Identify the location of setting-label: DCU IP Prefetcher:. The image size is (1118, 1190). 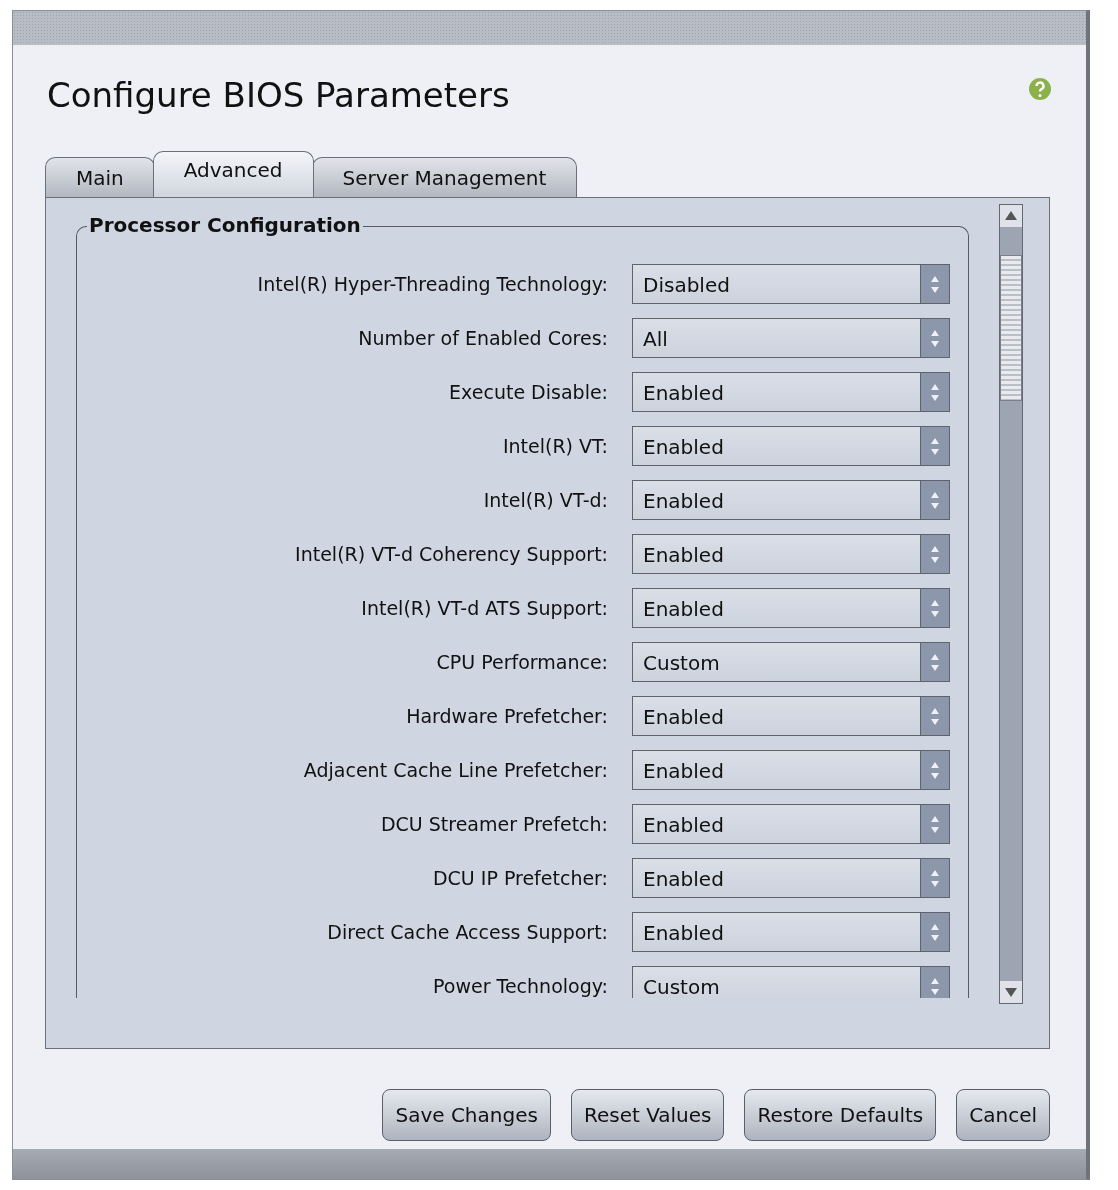
(519, 878).